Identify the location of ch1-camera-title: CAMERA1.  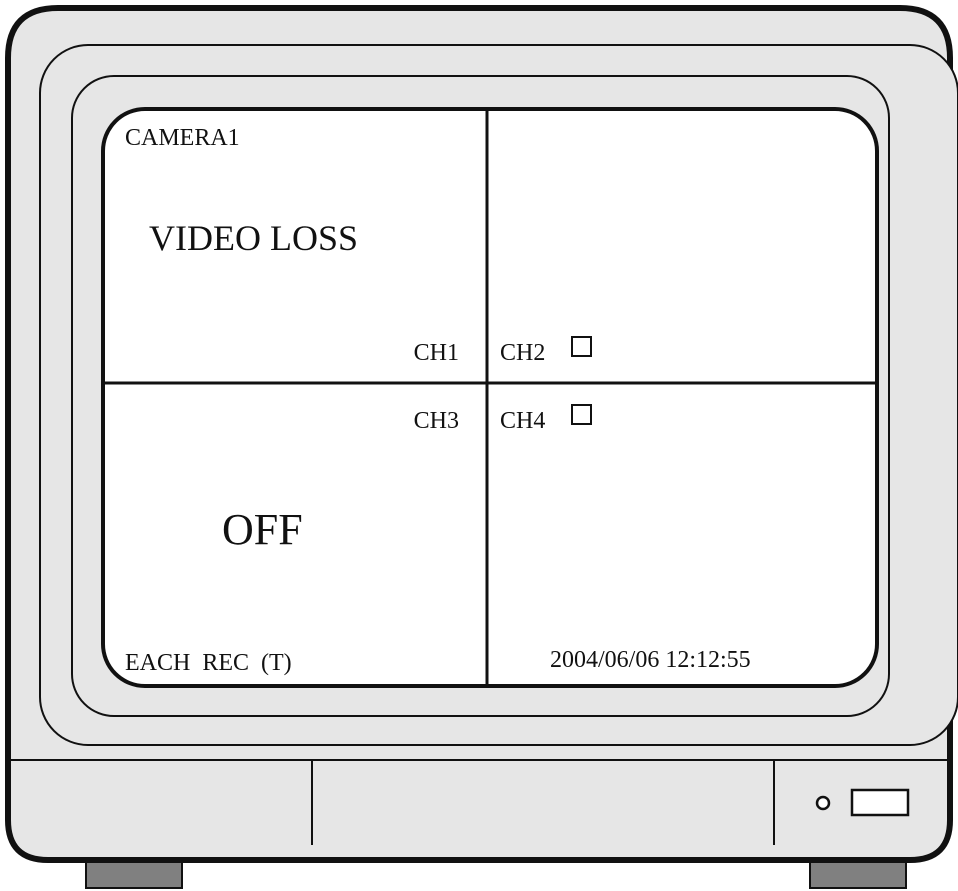
(182, 138).